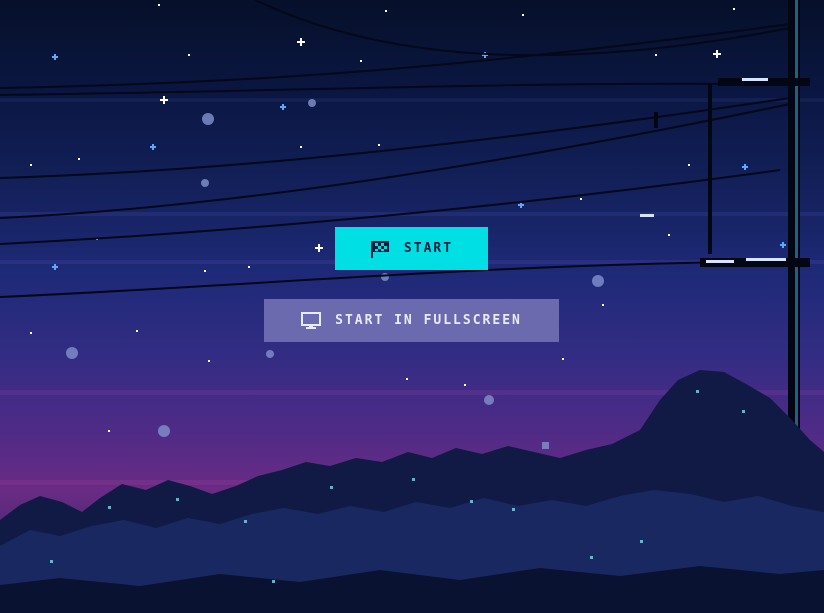 This screenshot has width=824, height=613. What do you see at coordinates (428, 248) in the screenshot?
I see `start-label: Start` at bounding box center [428, 248].